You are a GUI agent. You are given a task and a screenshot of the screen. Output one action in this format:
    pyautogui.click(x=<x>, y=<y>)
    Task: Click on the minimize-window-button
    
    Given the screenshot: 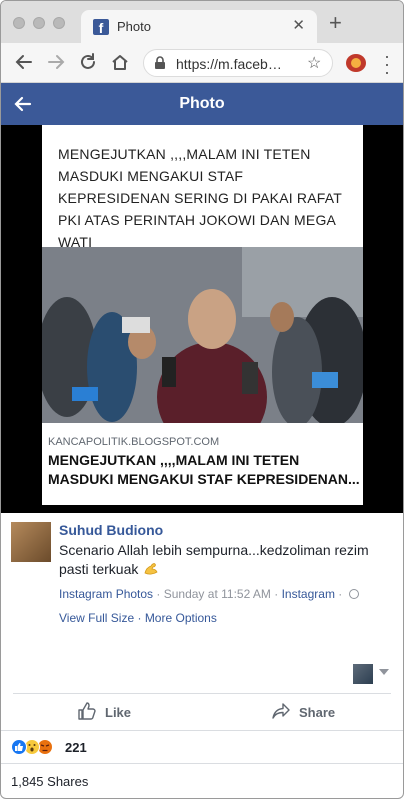 What is the action you would take?
    pyautogui.click(x=39, y=23)
    